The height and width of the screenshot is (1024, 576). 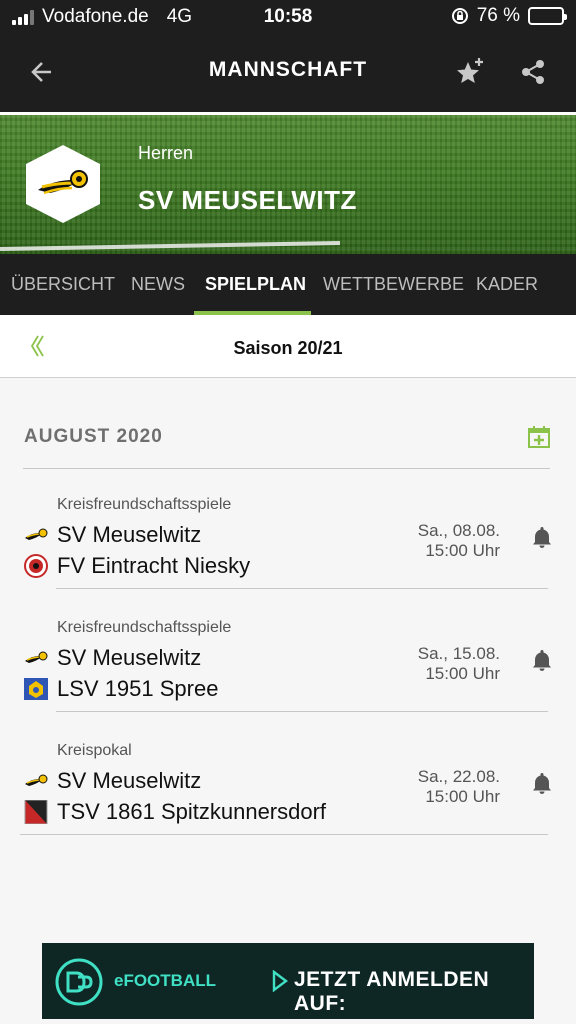 I want to click on tab-spielplan: SPIELPLAN, so click(x=255, y=284).